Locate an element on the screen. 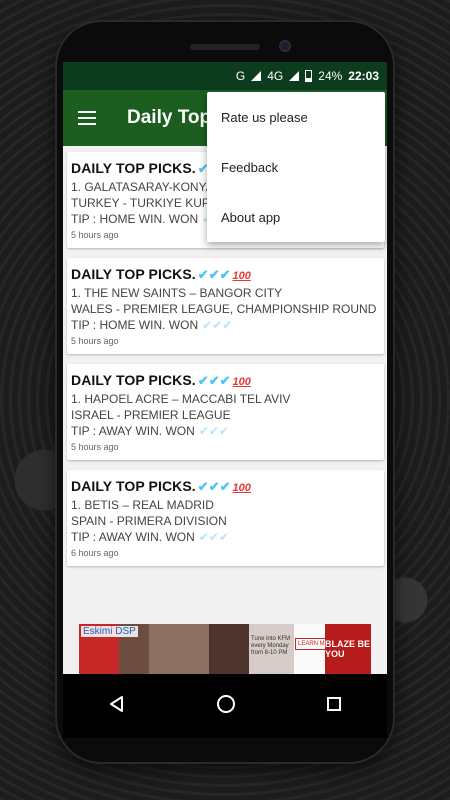 This screenshot has height=800, width=450. home-icon is located at coordinates (226, 706).